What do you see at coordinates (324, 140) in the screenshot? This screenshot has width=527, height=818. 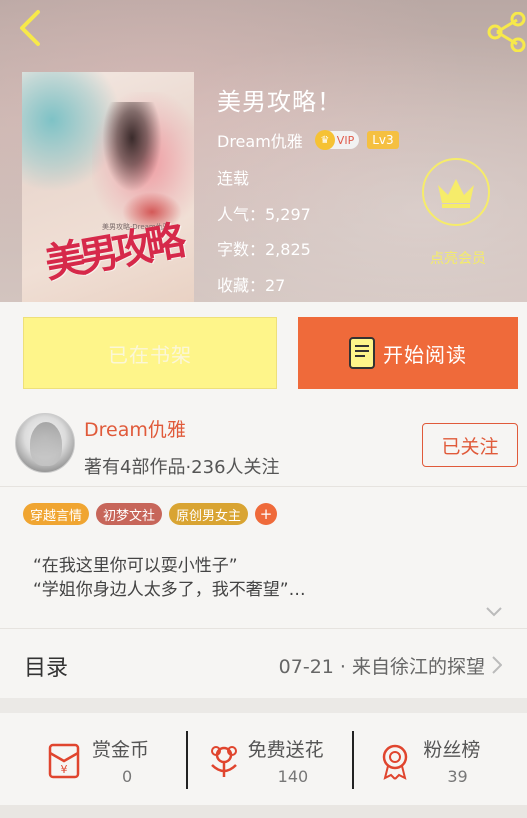 I see `crown-icon: ♛` at bounding box center [324, 140].